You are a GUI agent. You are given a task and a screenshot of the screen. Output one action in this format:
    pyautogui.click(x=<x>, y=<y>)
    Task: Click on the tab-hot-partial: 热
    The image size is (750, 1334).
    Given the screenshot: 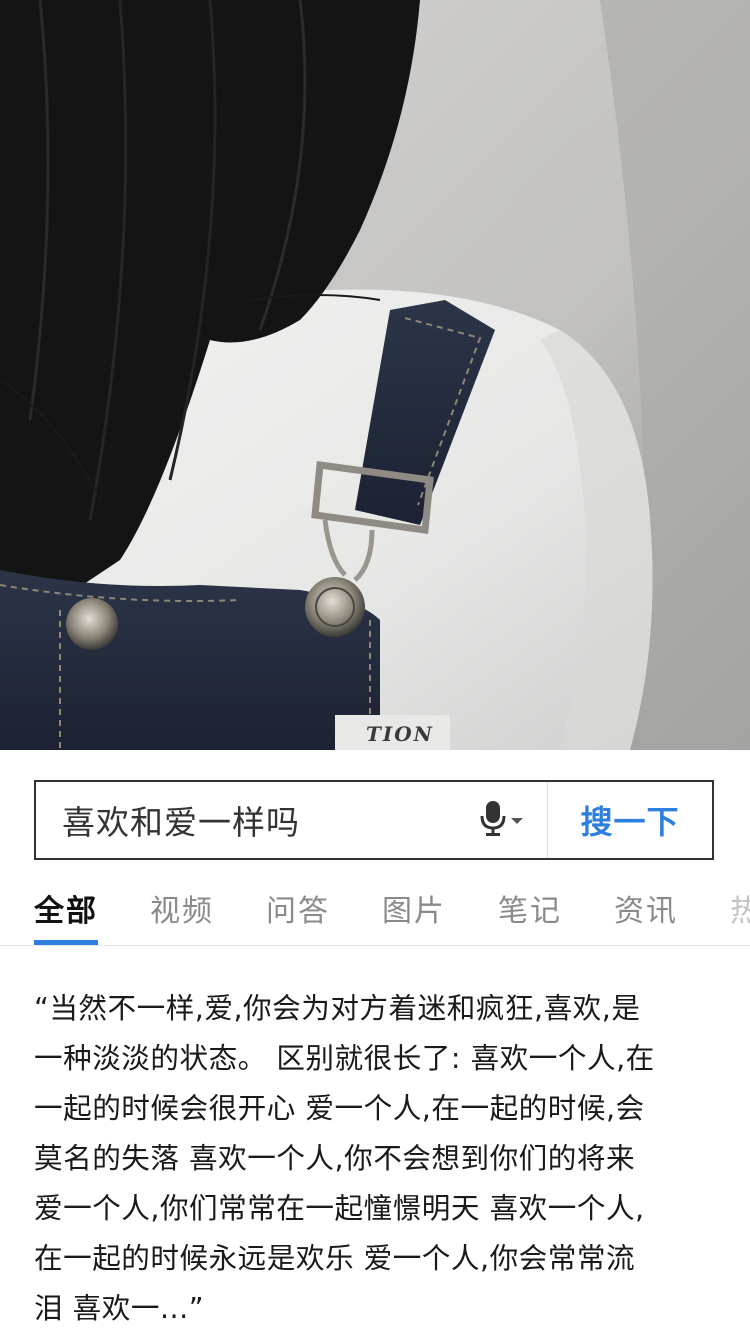 What is the action you would take?
    pyautogui.click(x=740, y=908)
    